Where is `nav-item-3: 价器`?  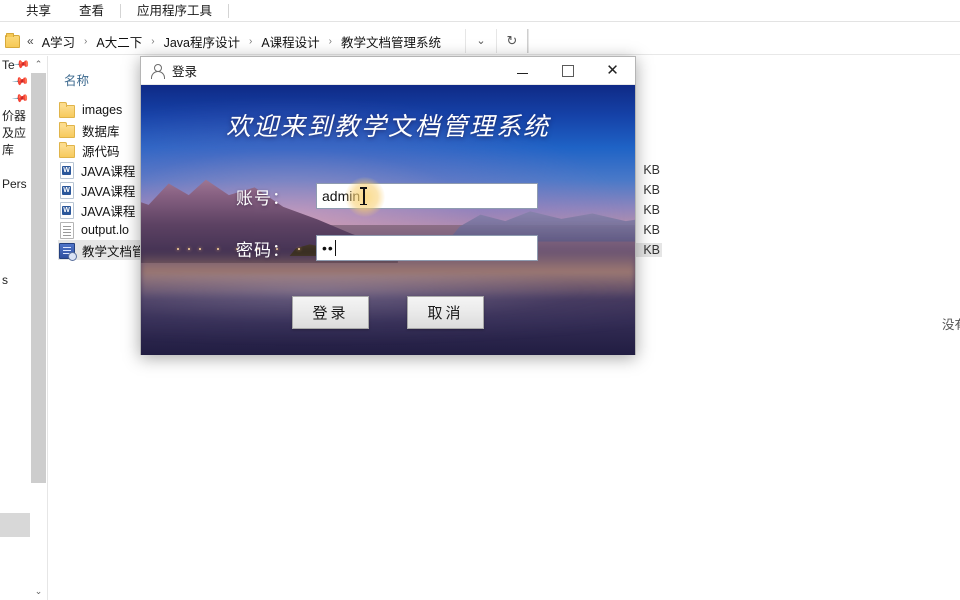
nav-item-3: 价器 is located at coordinates (15, 115).